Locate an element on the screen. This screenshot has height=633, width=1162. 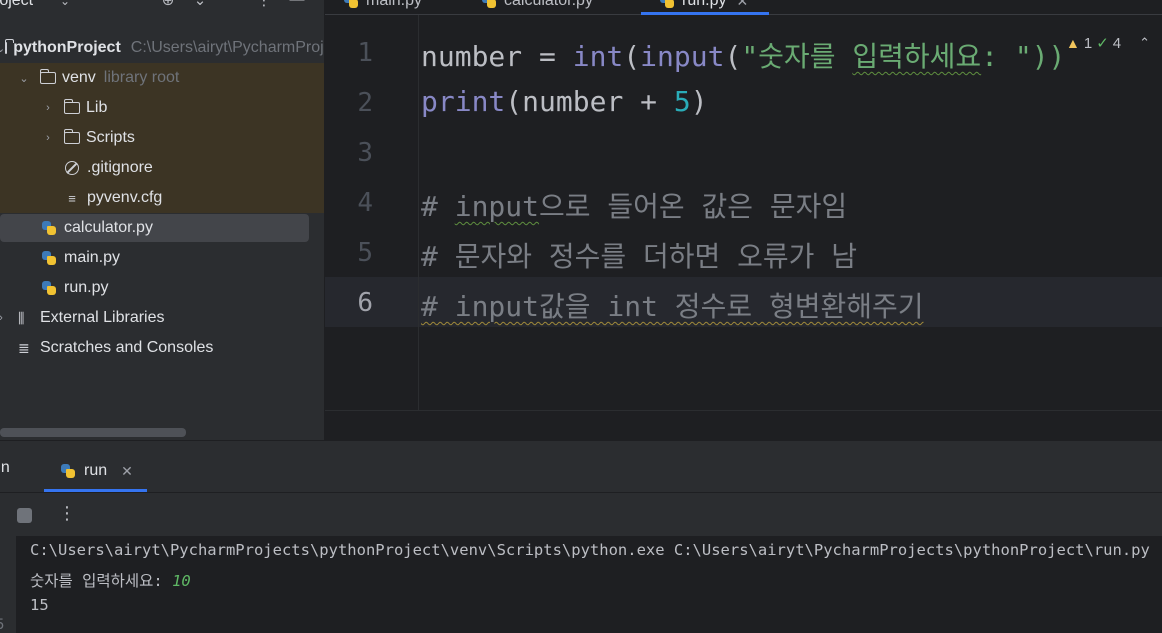
tree-item-label: Scratches and Consoles is located at coordinates (127, 347).